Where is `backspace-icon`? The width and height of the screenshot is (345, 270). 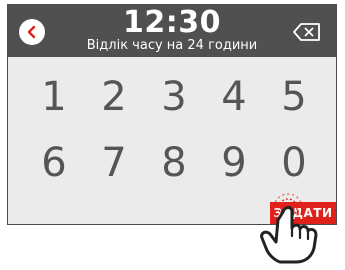 backspace-icon is located at coordinates (307, 32).